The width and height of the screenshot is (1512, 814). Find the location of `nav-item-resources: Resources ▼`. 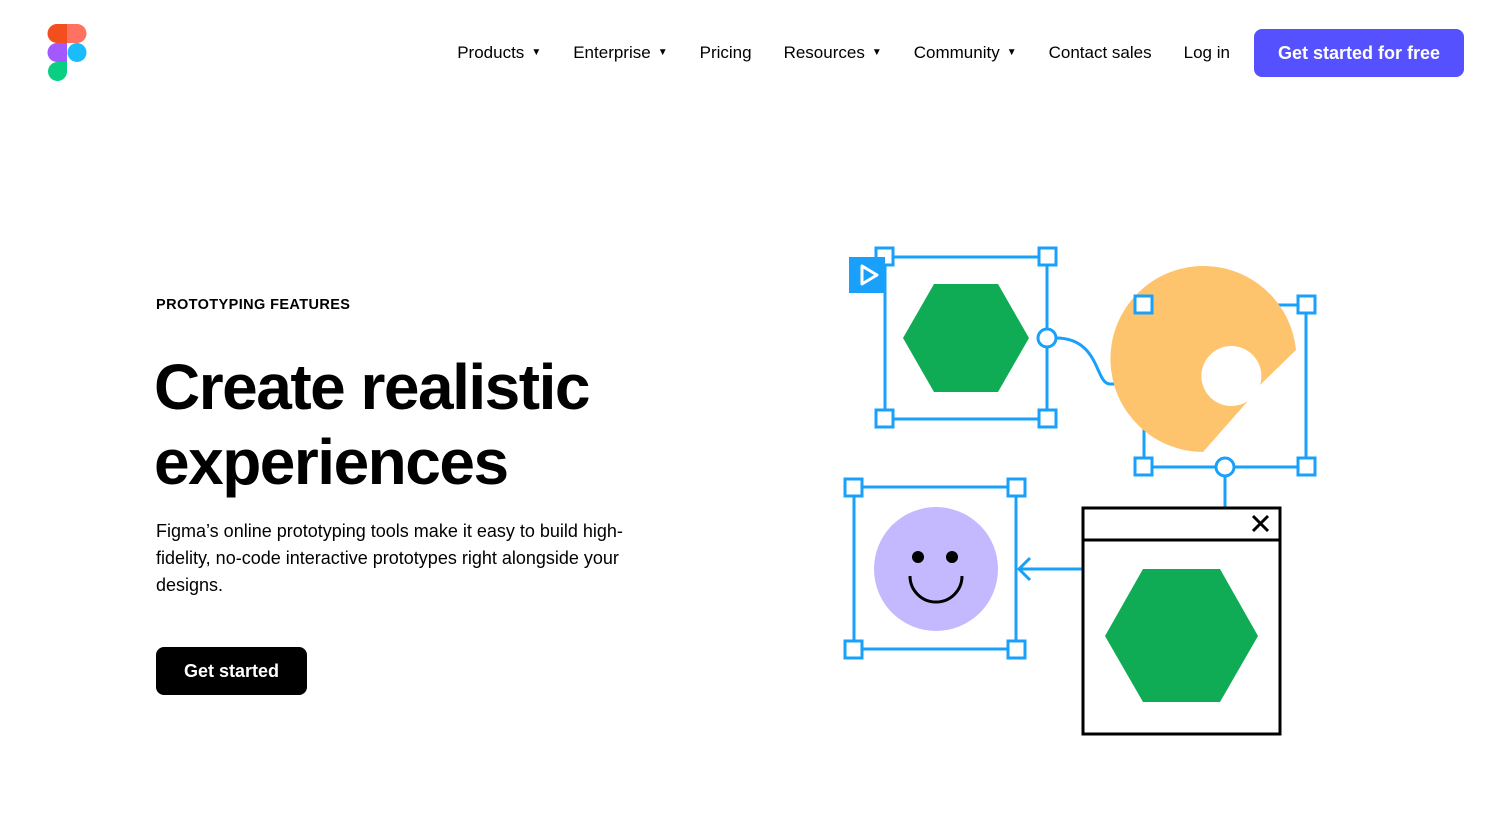

nav-item-resources: Resources ▼ is located at coordinates (833, 53).